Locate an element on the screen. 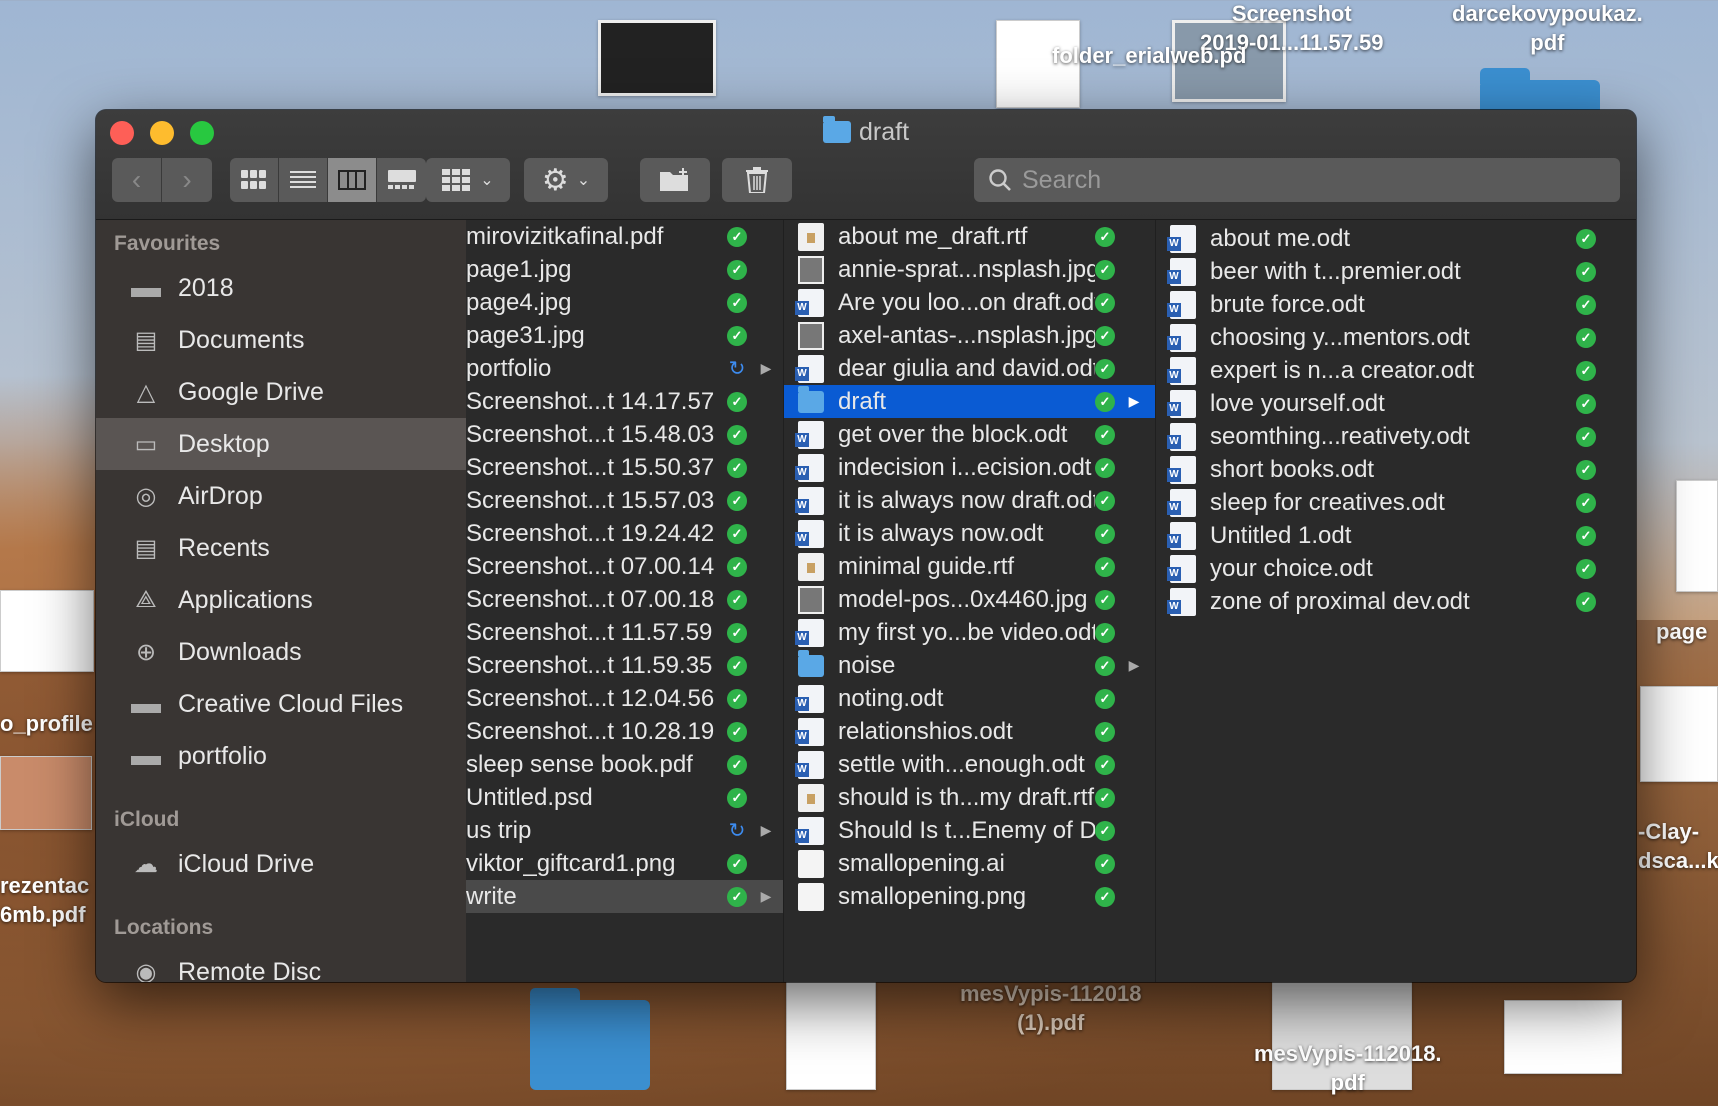  file-row: Screenshot...t 11.57.59 ✓ is located at coordinates (624, 632).